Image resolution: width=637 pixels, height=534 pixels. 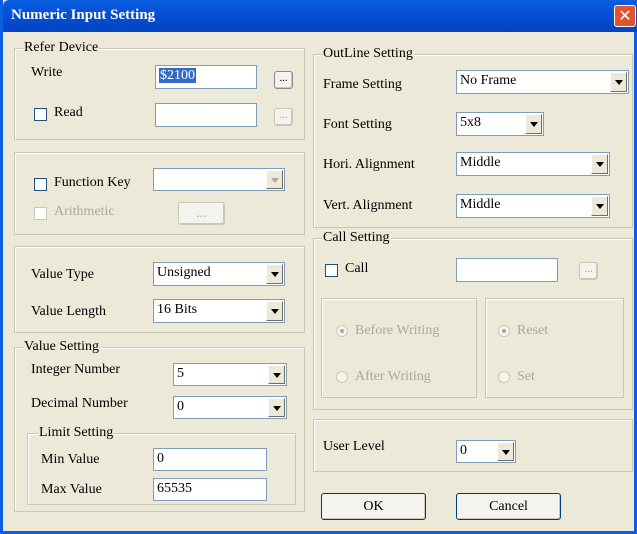 I want to click on vert-alignment-dropdown: Middle, so click(x=533, y=206).